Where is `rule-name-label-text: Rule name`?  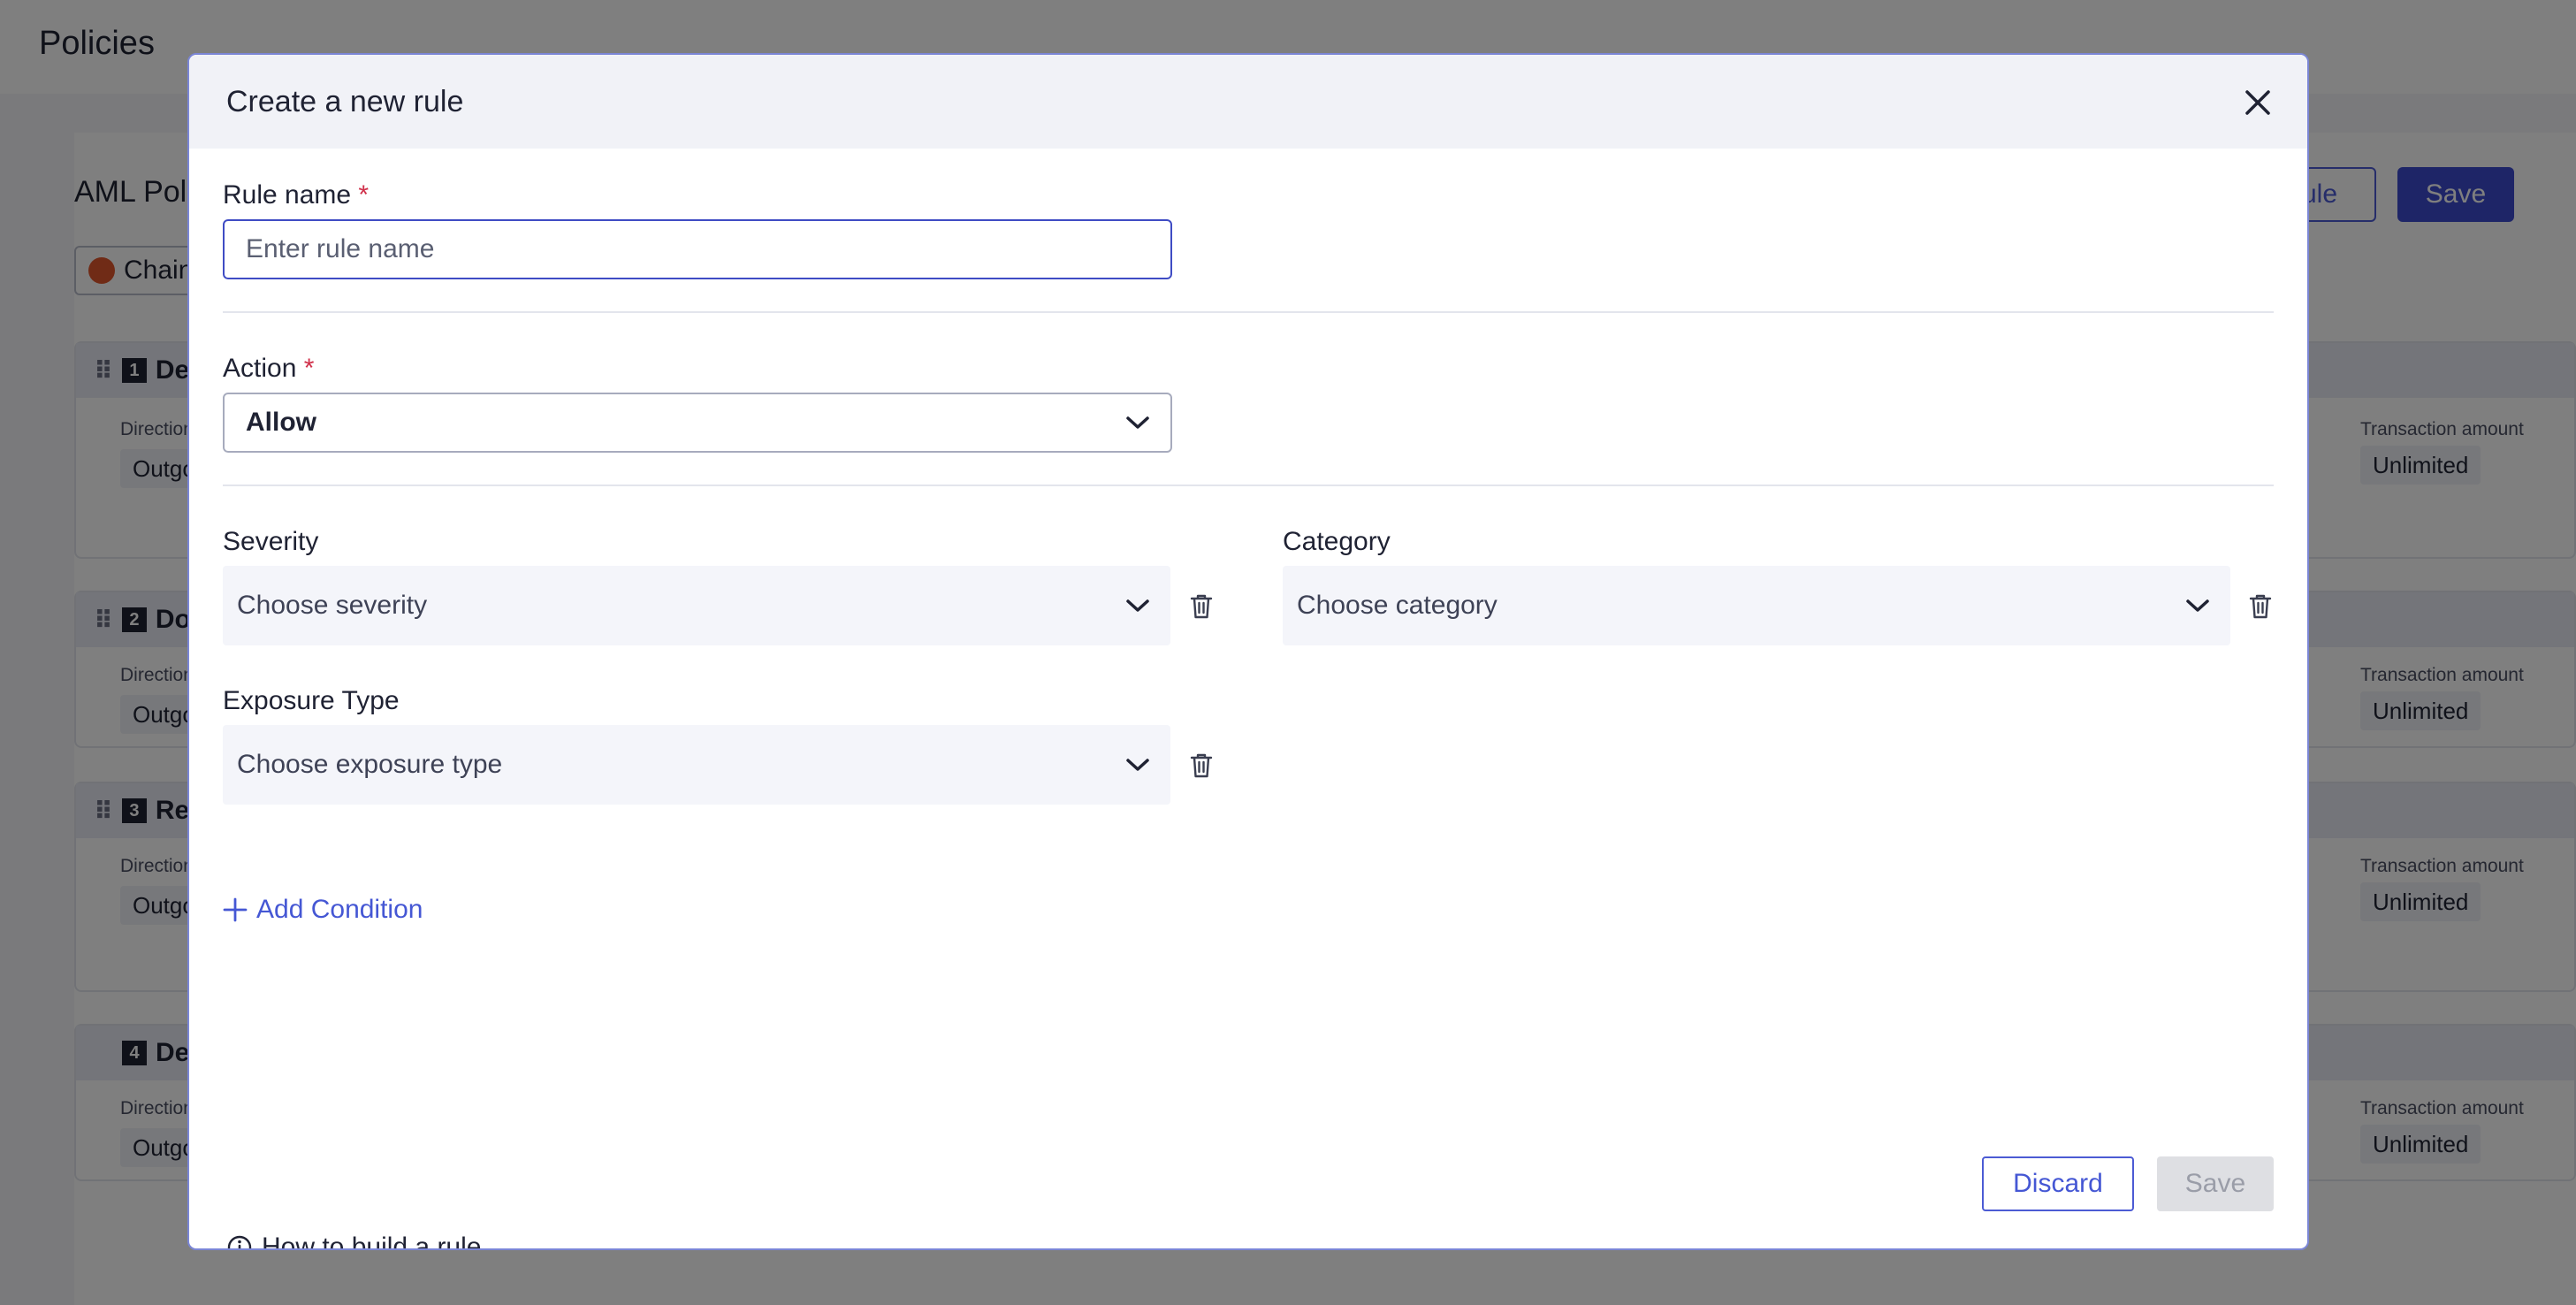
rule-name-label-text: Rule name is located at coordinates (287, 195).